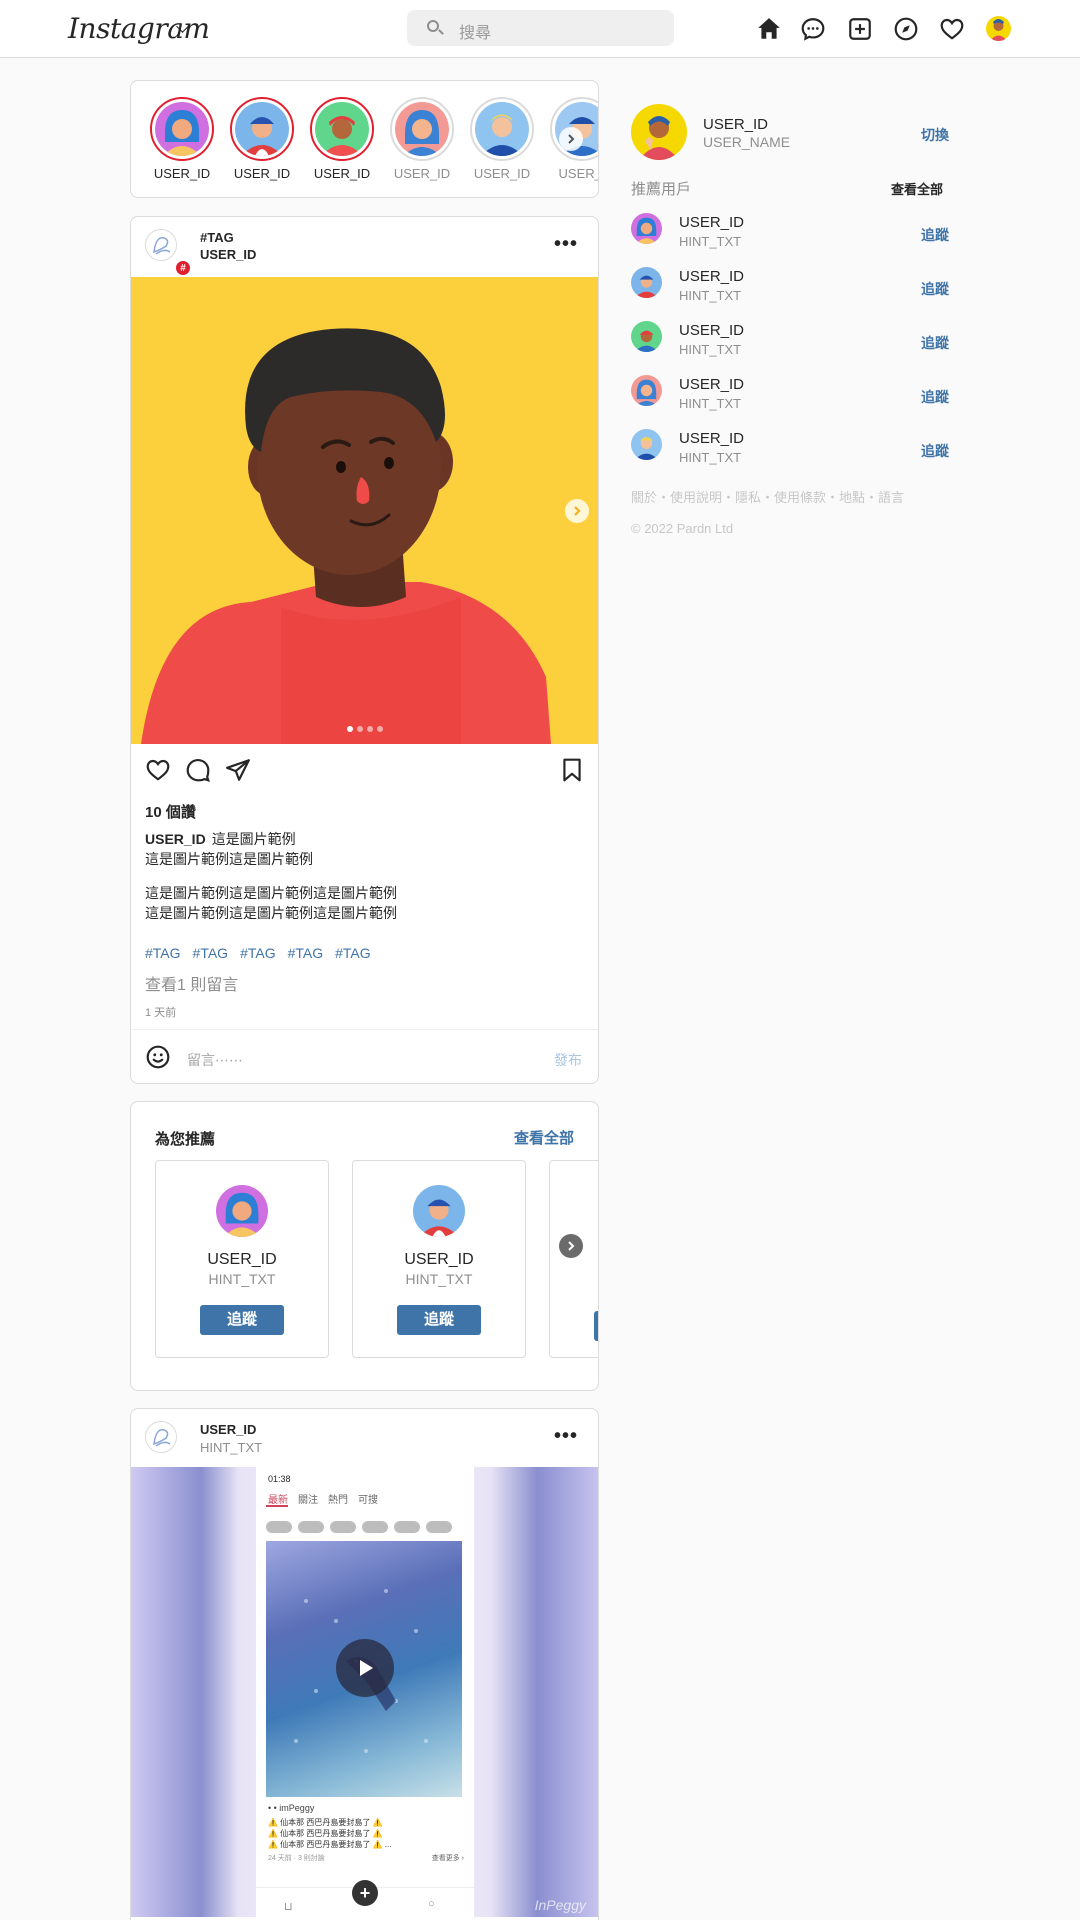 The height and width of the screenshot is (1920, 1080). I want to click on story-username: USER_I, so click(578, 173).